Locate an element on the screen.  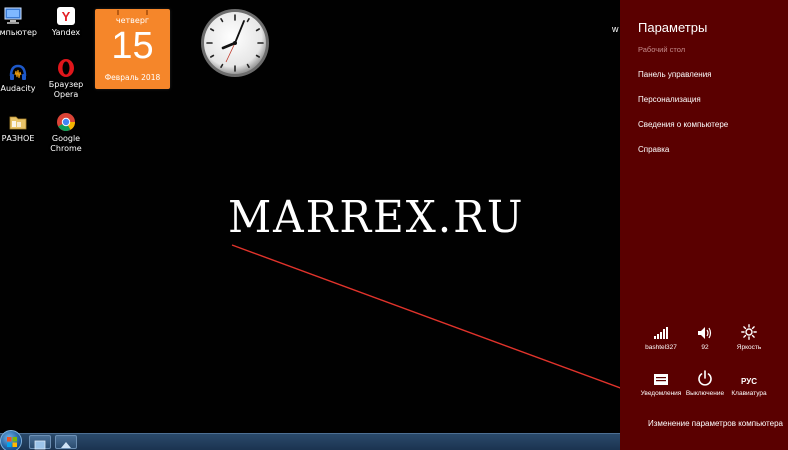
charm-link-pc-info: Сведения о компьютере is located at coordinates (683, 124).